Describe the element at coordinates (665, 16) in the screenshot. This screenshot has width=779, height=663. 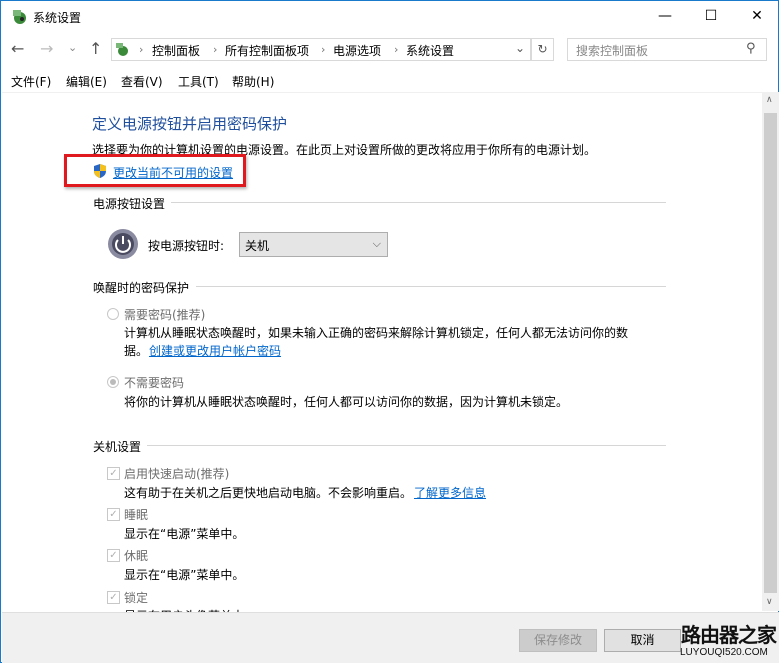
I see `minimize-button: —` at that location.